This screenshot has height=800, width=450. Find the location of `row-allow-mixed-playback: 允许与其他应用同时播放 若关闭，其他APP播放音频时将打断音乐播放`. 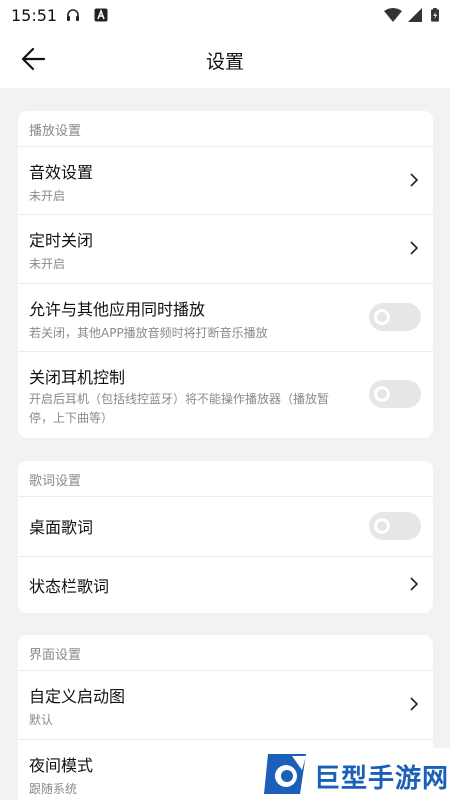

row-allow-mixed-playback: 允许与其他应用同时播放 若关闭，其他APP播放音频时将打断音乐播放 is located at coordinates (225, 317).